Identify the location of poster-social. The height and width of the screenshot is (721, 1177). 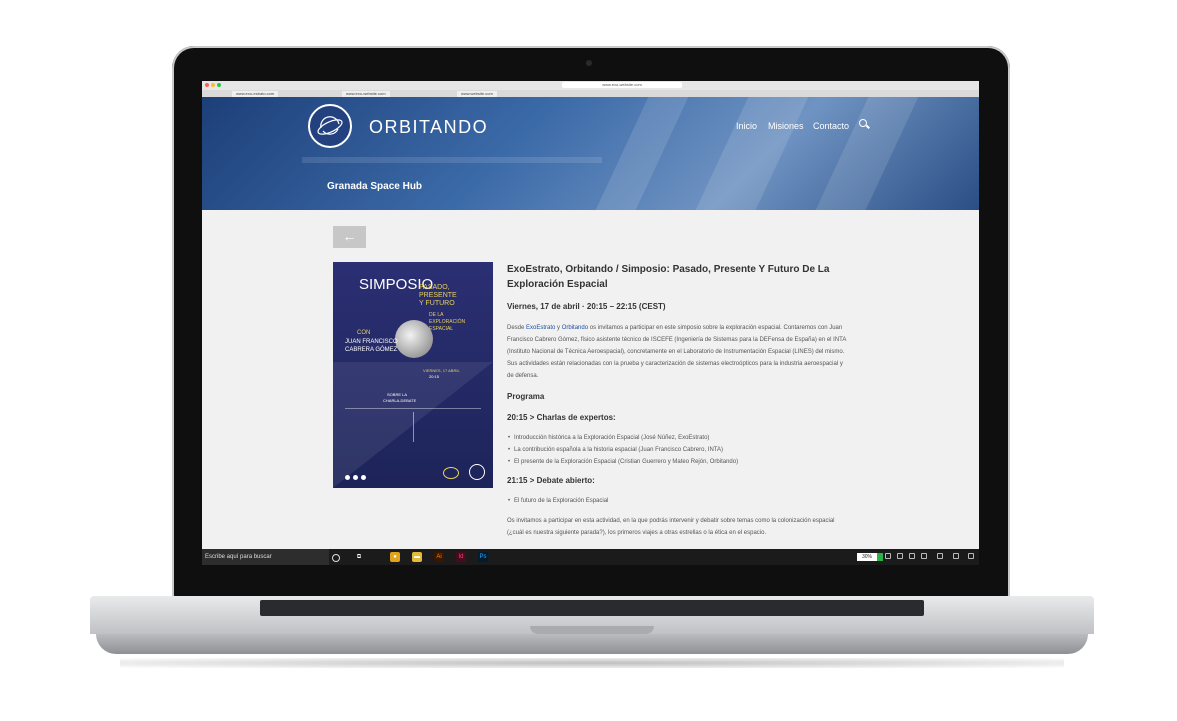
(384, 477).